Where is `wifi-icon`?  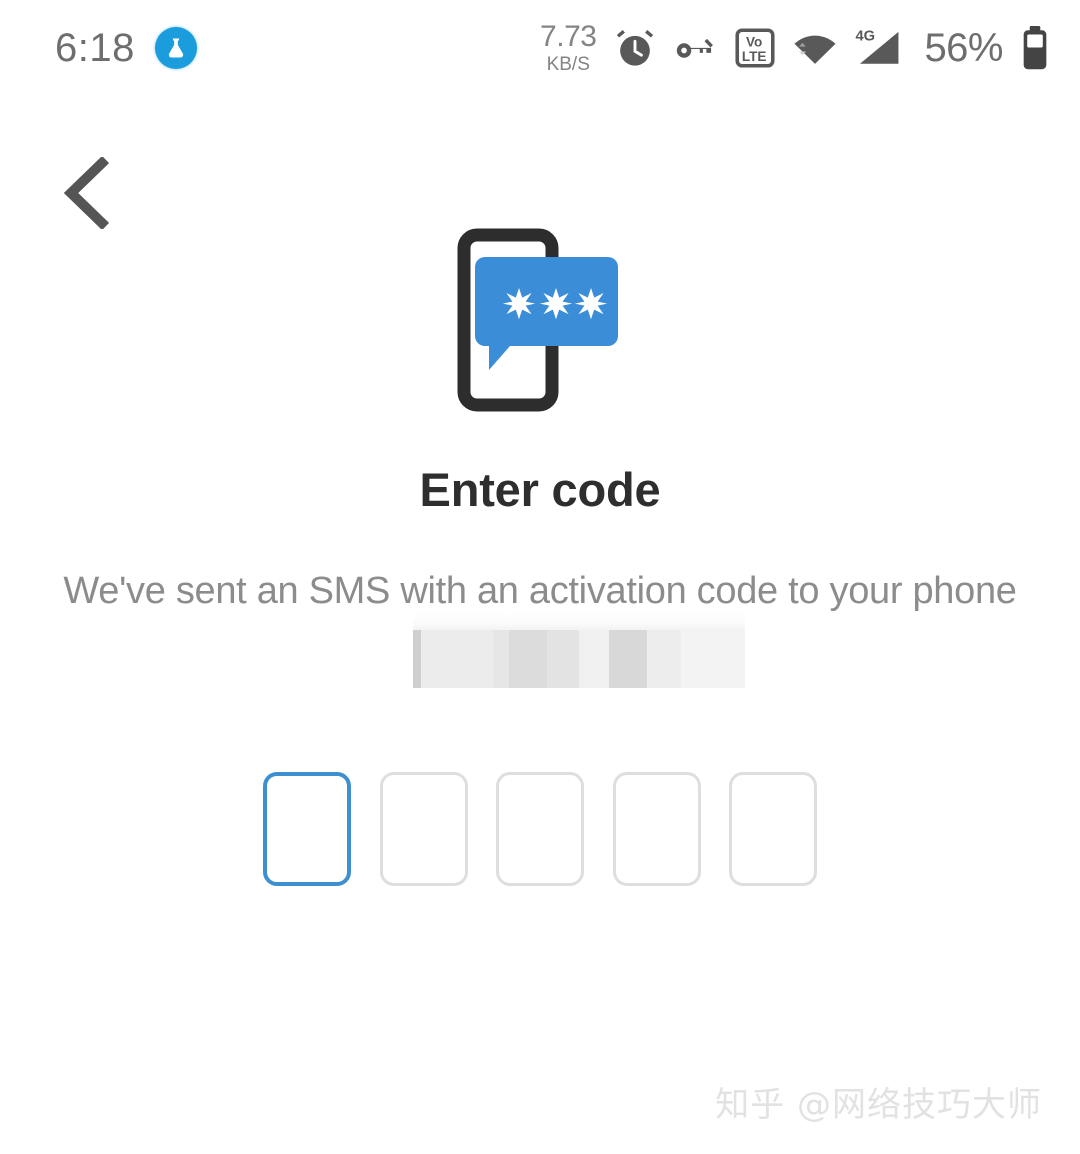
wifi-icon is located at coordinates (815, 48).